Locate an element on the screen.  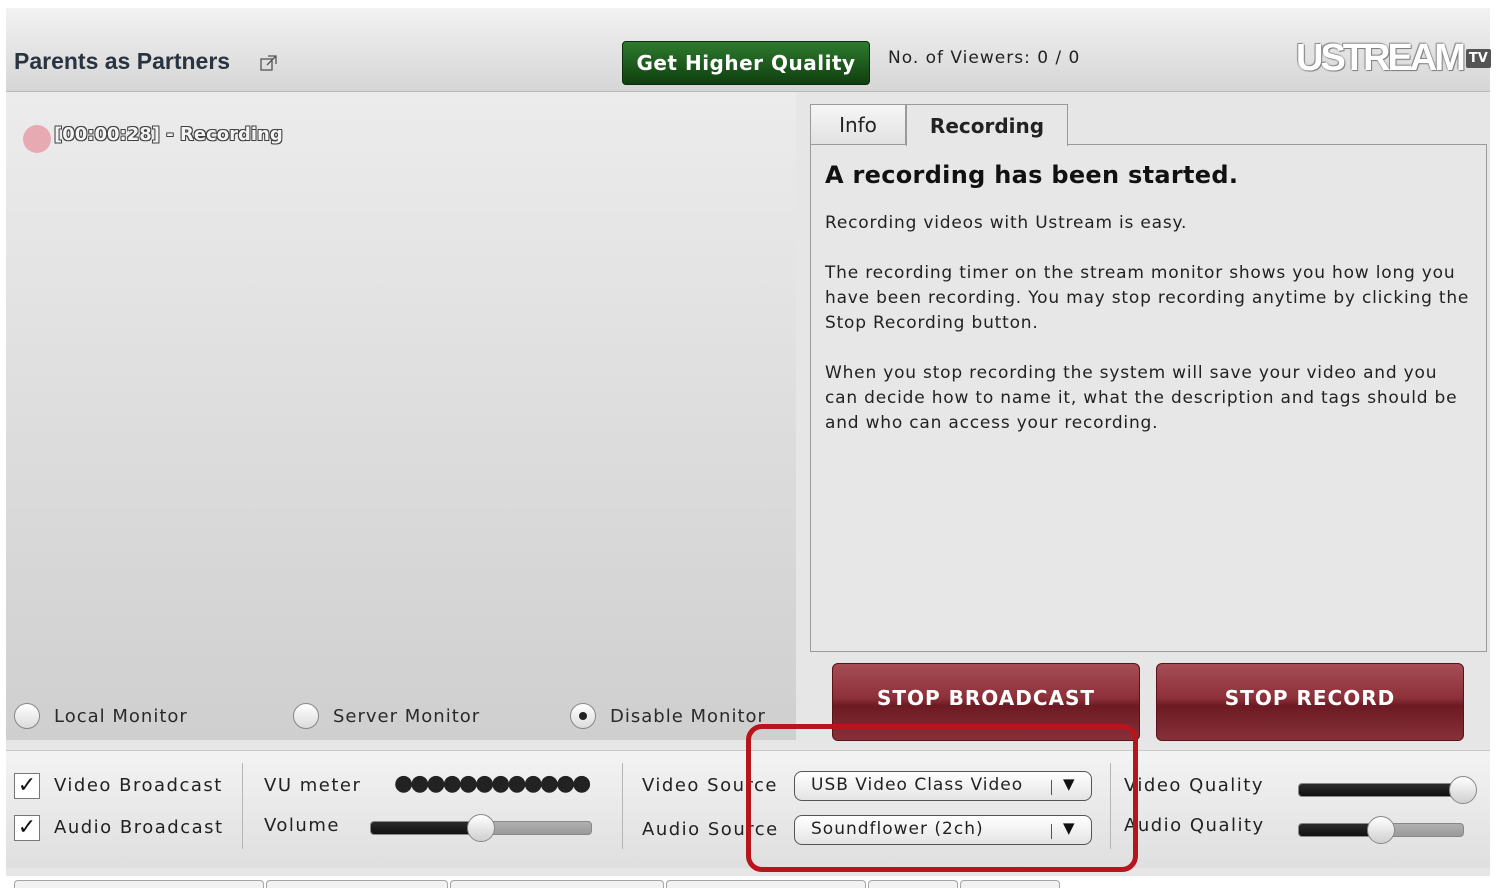
audio-quality-slider is located at coordinates (1381, 830).